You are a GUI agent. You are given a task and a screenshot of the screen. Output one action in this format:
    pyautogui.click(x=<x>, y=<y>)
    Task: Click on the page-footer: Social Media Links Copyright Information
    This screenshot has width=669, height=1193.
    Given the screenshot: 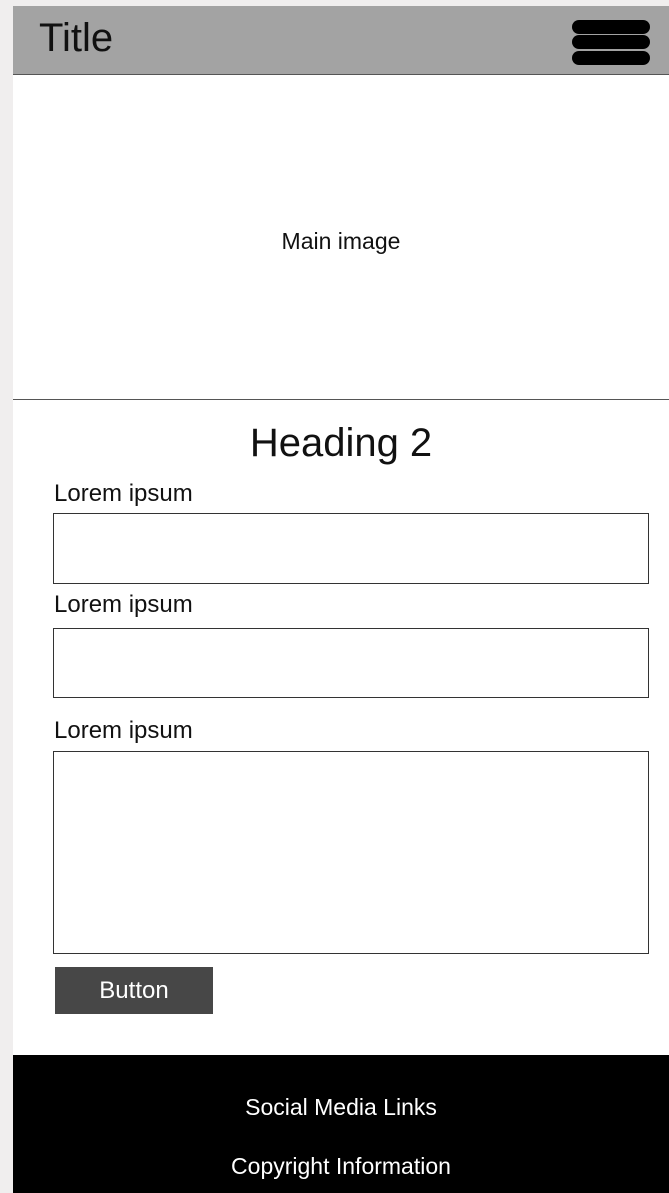 What is the action you would take?
    pyautogui.click(x=341, y=1124)
    